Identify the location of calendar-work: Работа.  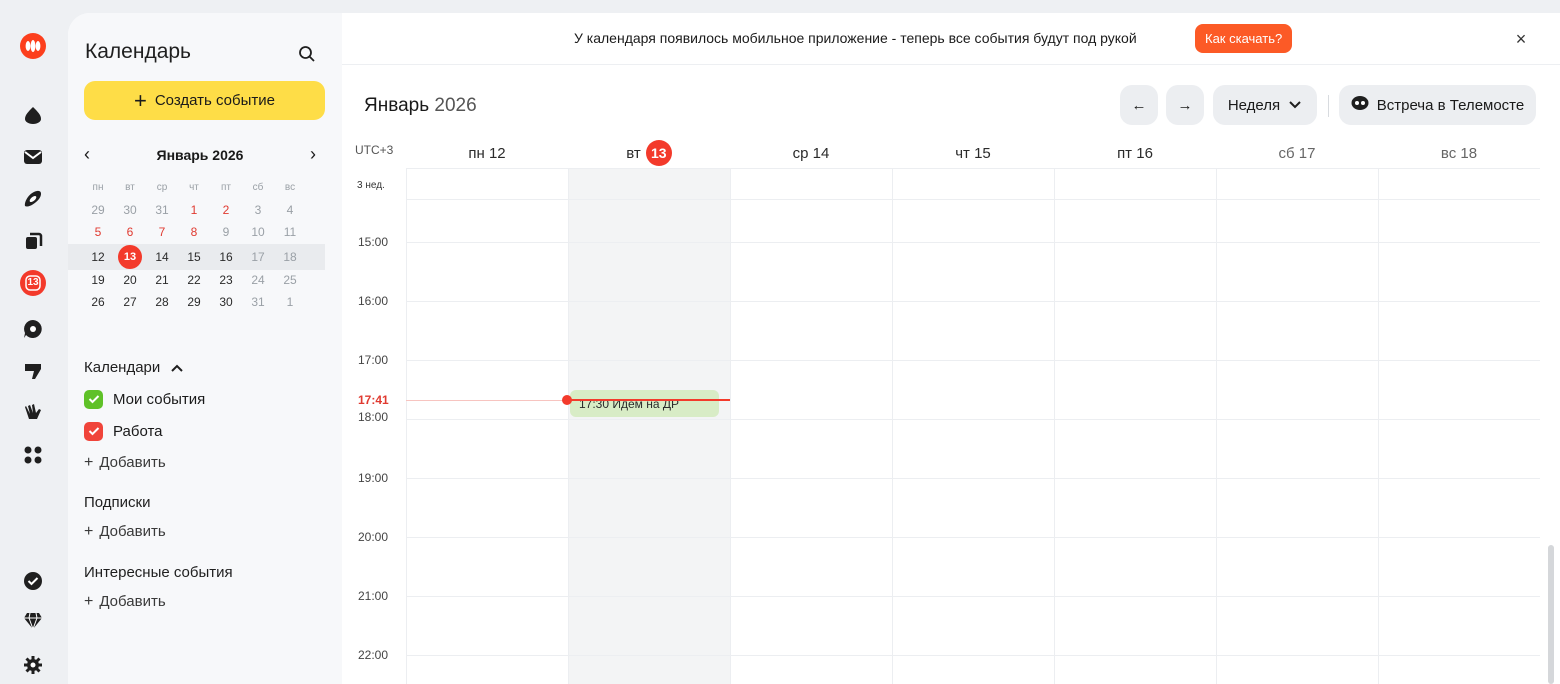
(123, 431).